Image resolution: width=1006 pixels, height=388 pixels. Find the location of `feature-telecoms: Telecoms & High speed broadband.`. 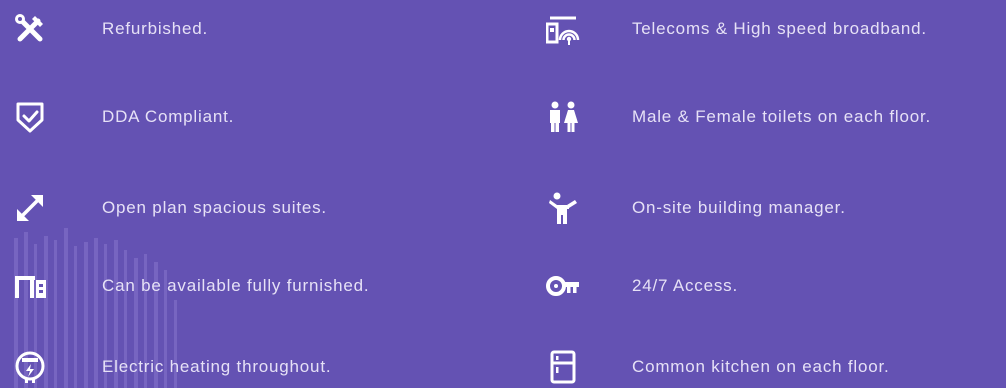

feature-telecoms: Telecoms & High speed broadband. is located at coordinates (735, 29).